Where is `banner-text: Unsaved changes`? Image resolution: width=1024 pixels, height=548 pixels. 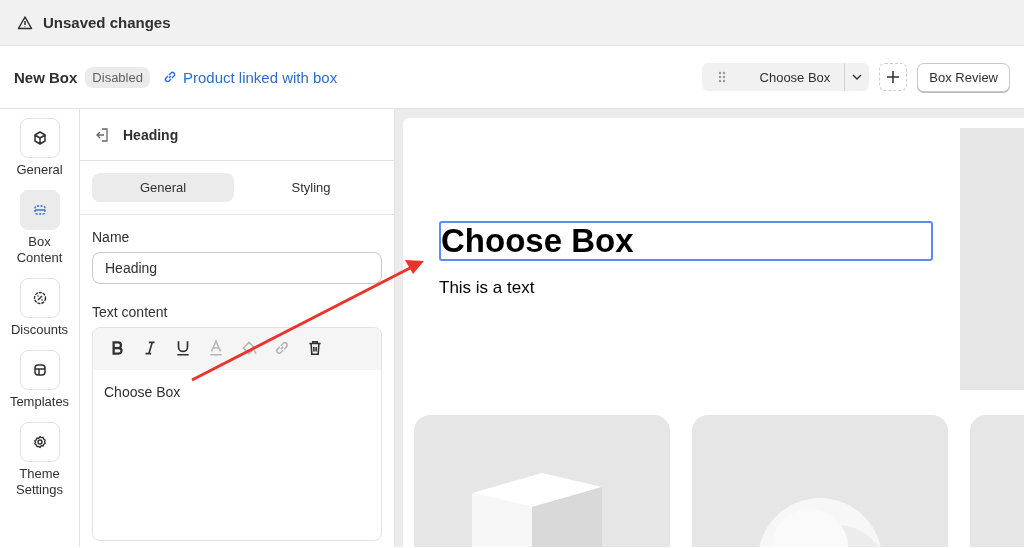 banner-text: Unsaved changes is located at coordinates (107, 22).